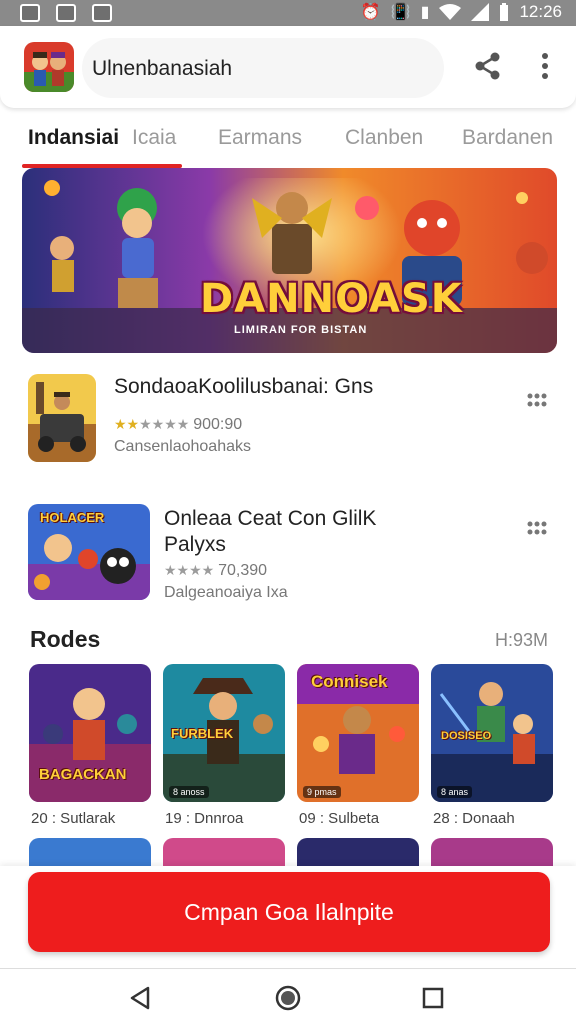 The image size is (576, 1024). I want to click on photo-icon, so click(30, 13).